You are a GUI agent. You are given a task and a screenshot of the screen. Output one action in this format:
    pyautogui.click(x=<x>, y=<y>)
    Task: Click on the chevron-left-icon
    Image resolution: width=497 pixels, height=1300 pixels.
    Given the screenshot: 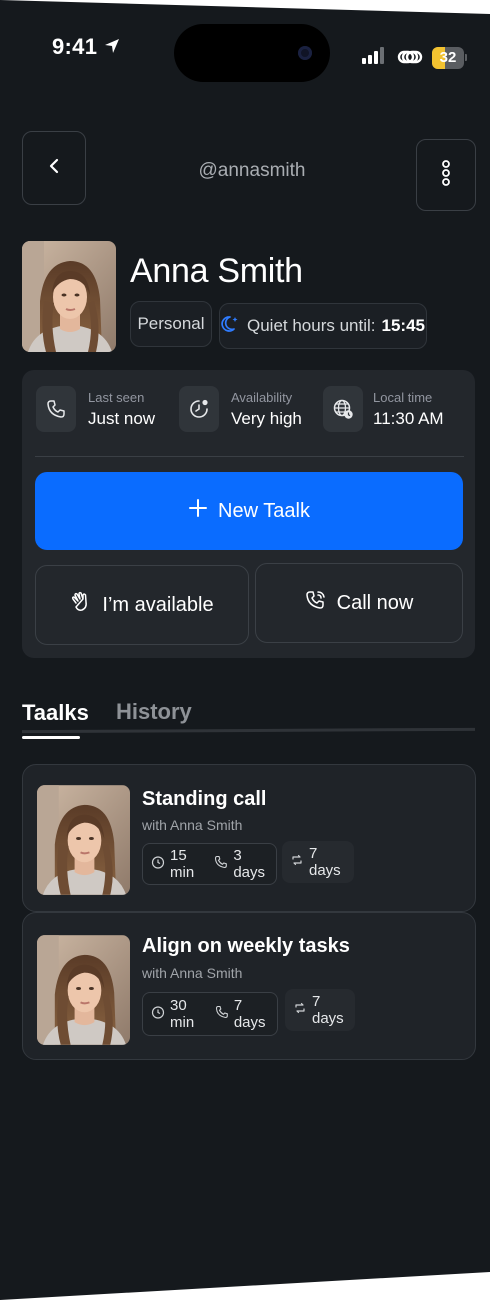 What is the action you would take?
    pyautogui.click(x=54, y=168)
    